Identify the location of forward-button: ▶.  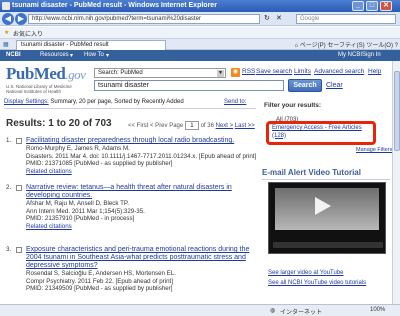
(21, 19).